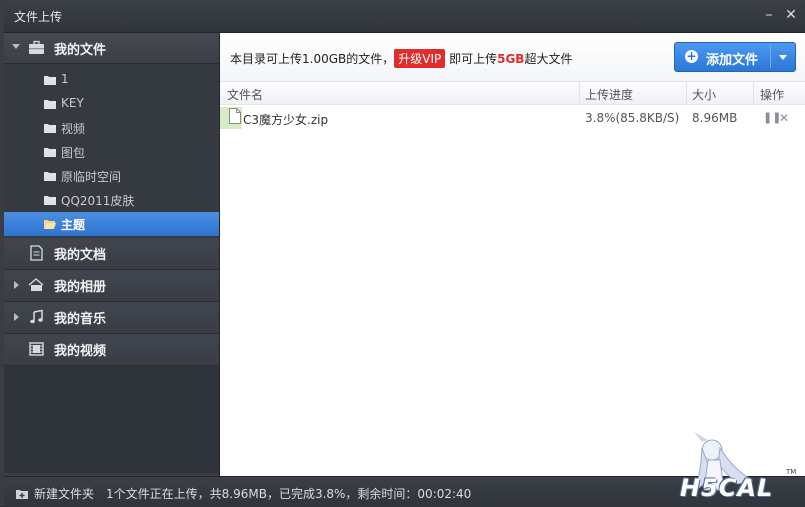 This screenshot has width=805, height=507. What do you see at coordinates (65, 79) in the screenshot?
I see `folder-label: 1` at bounding box center [65, 79].